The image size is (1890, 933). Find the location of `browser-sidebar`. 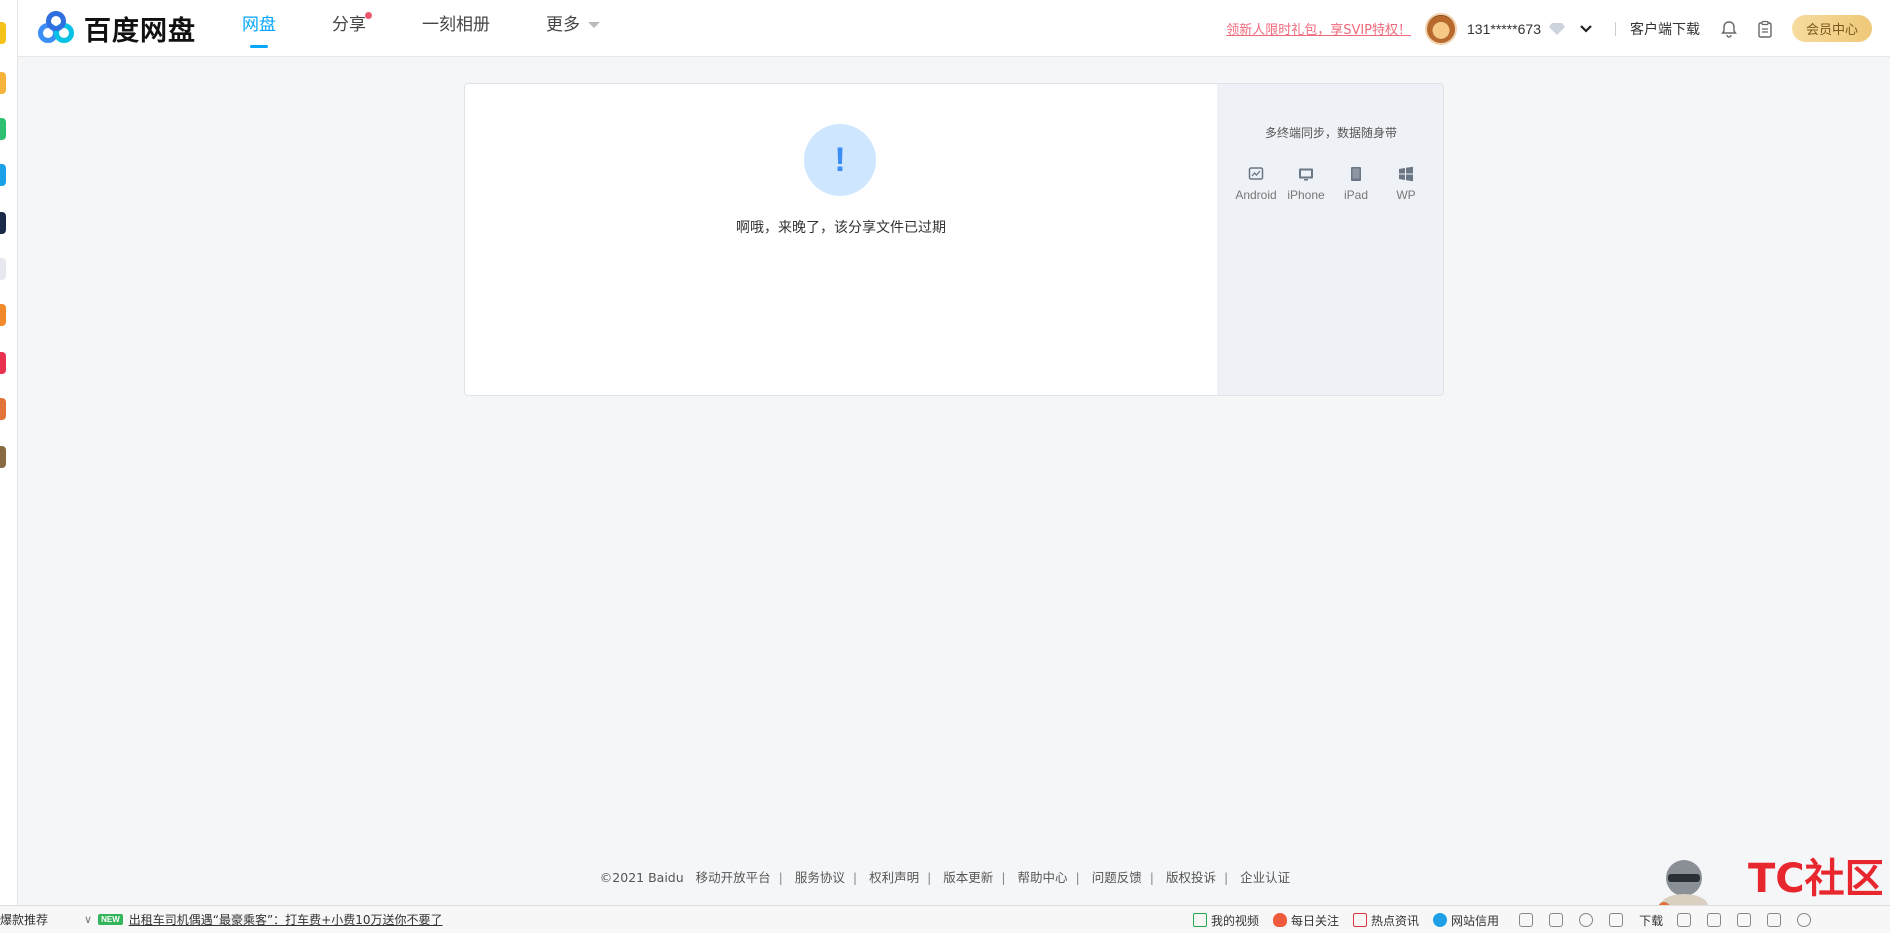

browser-sidebar is located at coordinates (9, 452).